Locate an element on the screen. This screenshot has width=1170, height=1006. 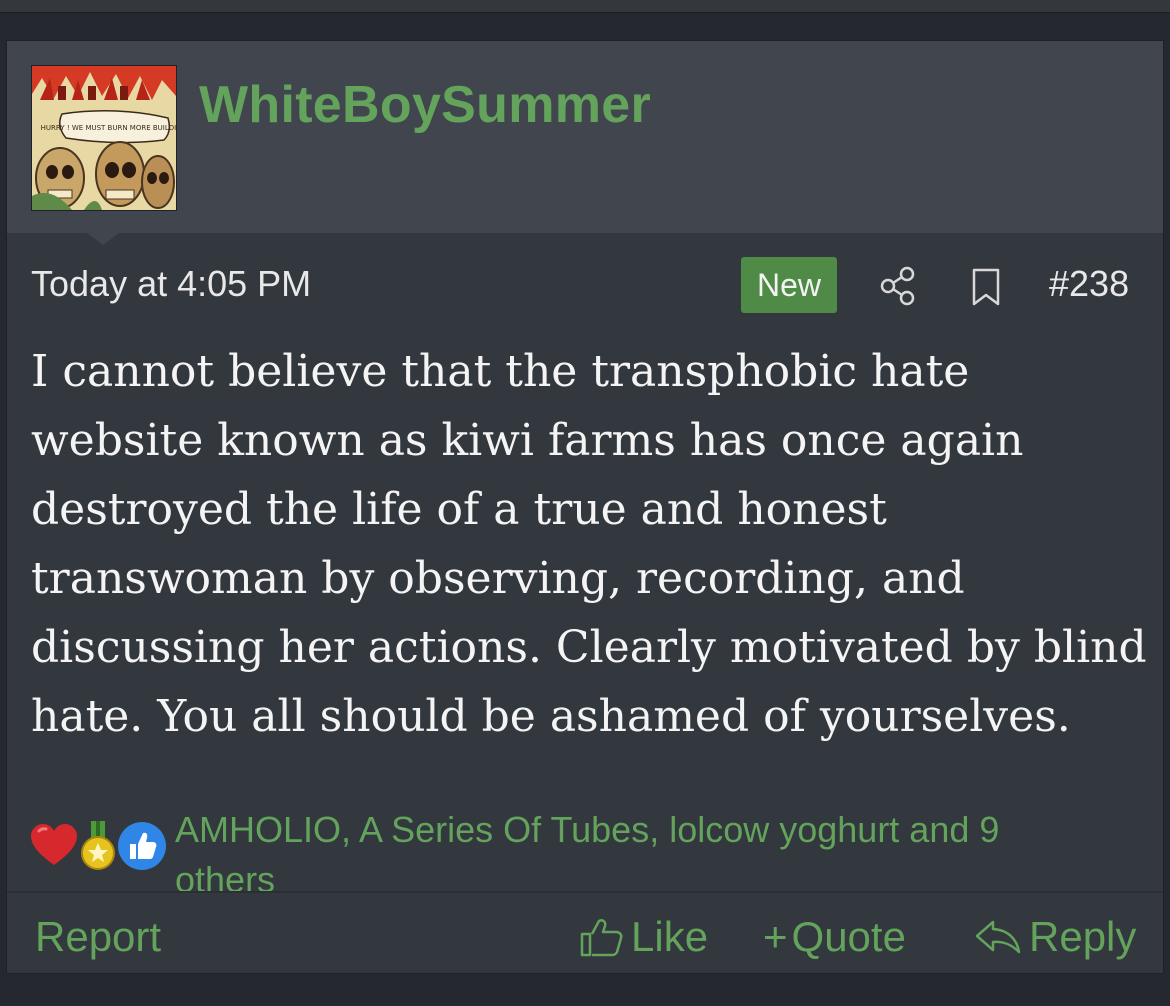
avatar-image: HURRY ! WE MUST BURN MORE BUILDINGS is located at coordinates (104, 138).